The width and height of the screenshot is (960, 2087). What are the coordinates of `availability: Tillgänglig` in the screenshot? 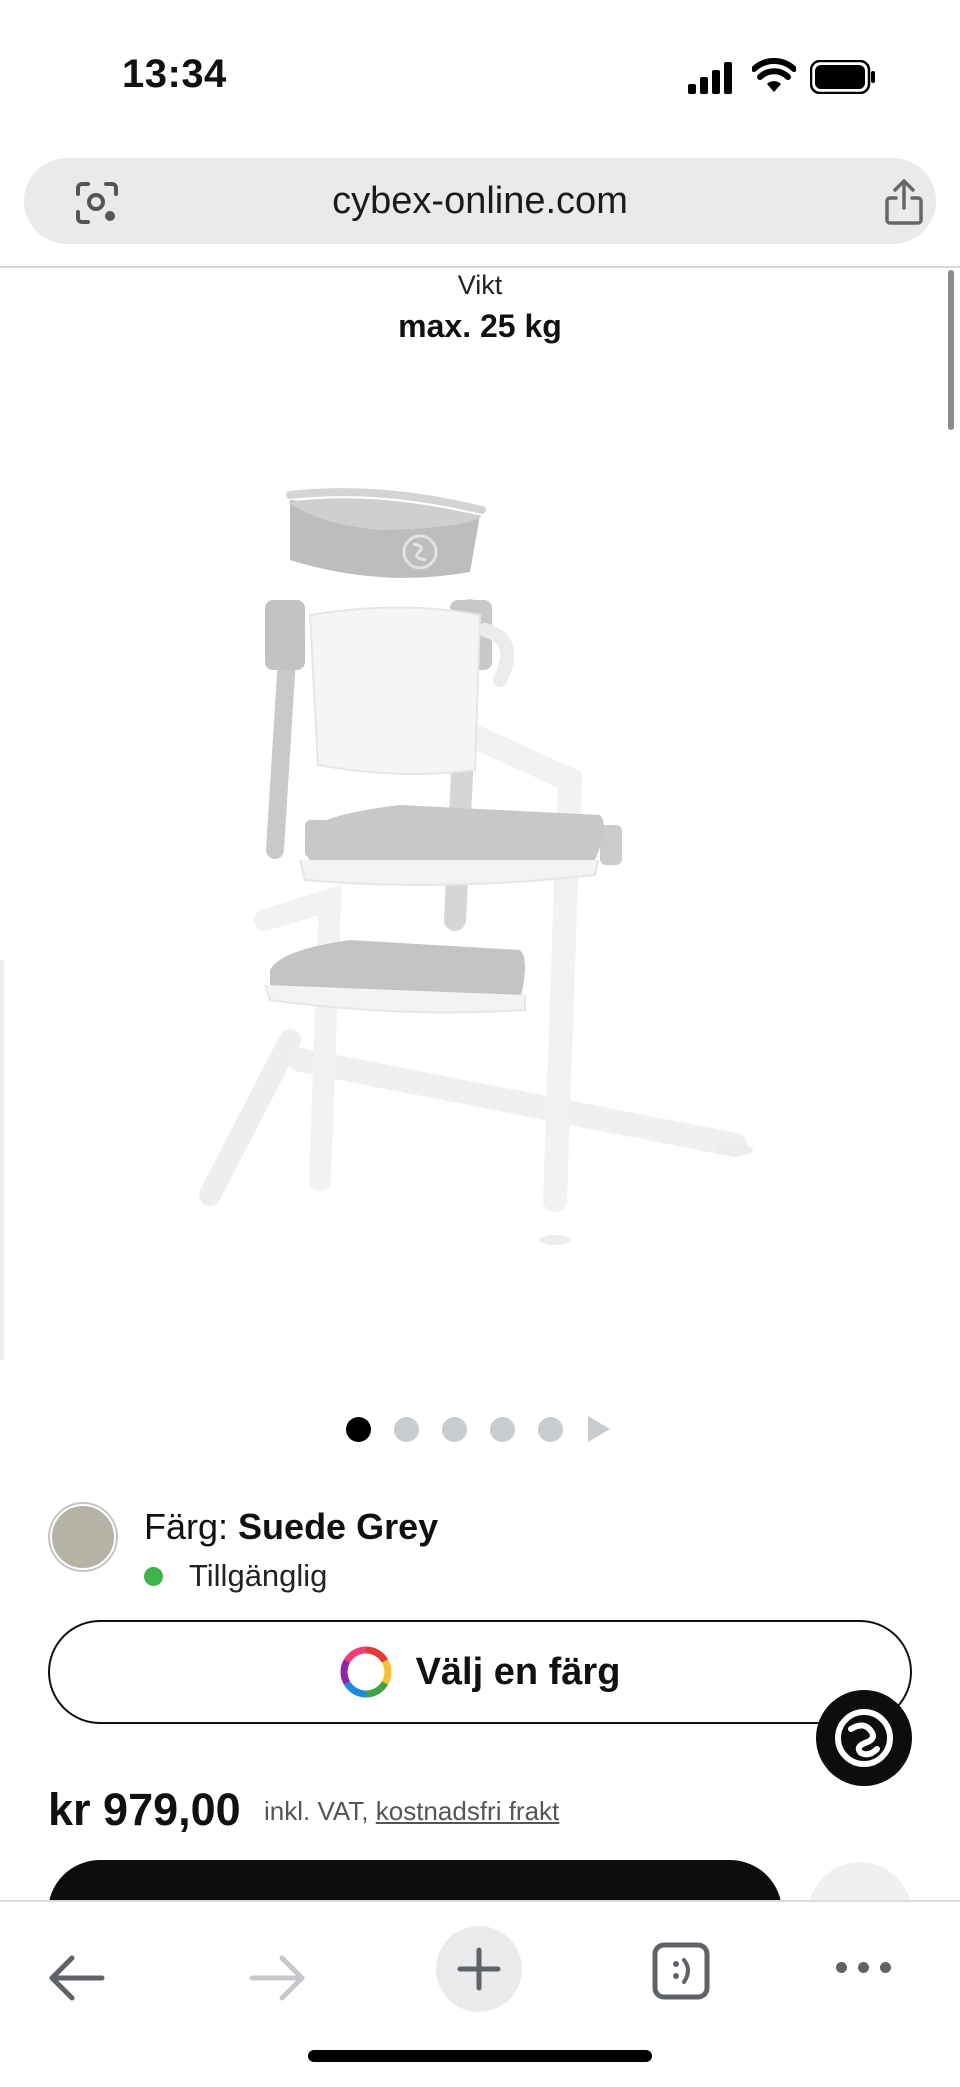 It's located at (235, 1576).